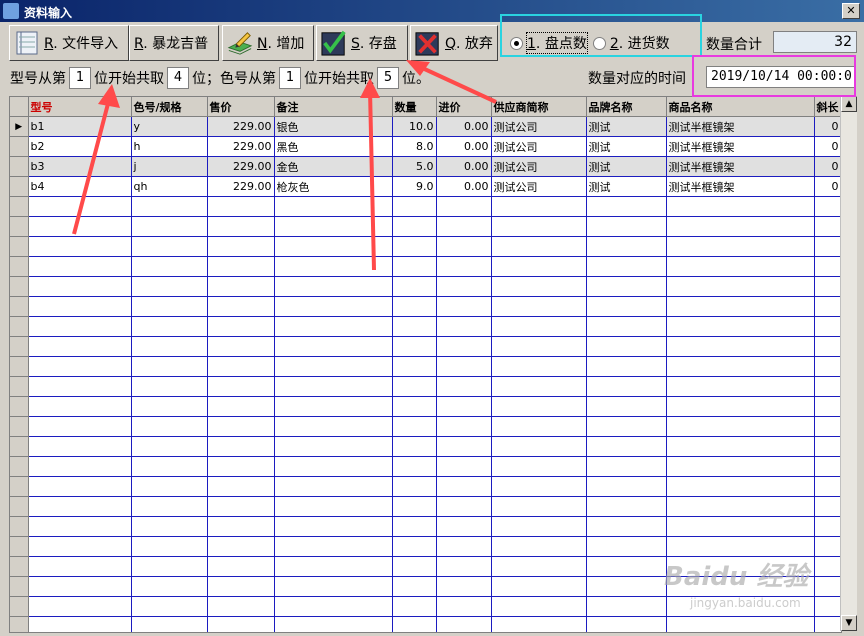 Image resolution: width=864 pixels, height=636 pixels. What do you see at coordinates (169, 146) in the screenshot?
I see `cell-color: h` at bounding box center [169, 146].